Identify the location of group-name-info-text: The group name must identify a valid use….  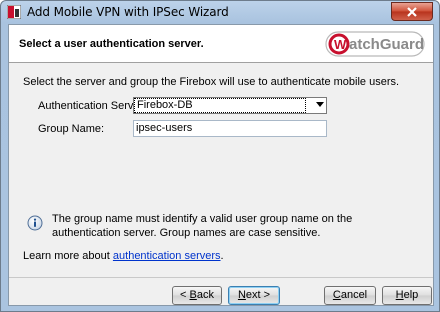
(202, 226).